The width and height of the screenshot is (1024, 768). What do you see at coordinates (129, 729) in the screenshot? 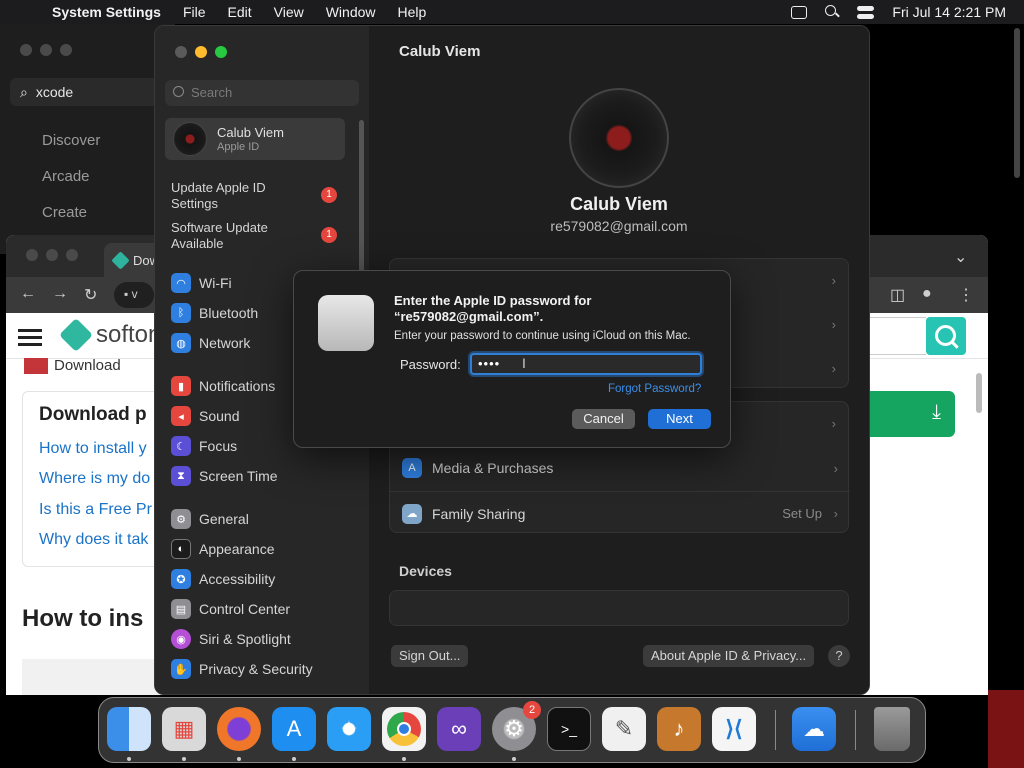
I see `finder-icon` at bounding box center [129, 729].